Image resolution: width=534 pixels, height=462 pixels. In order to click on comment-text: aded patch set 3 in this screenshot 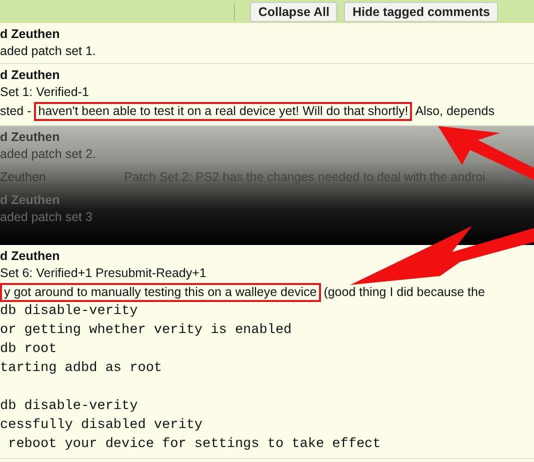, I will do `click(46, 217)`.